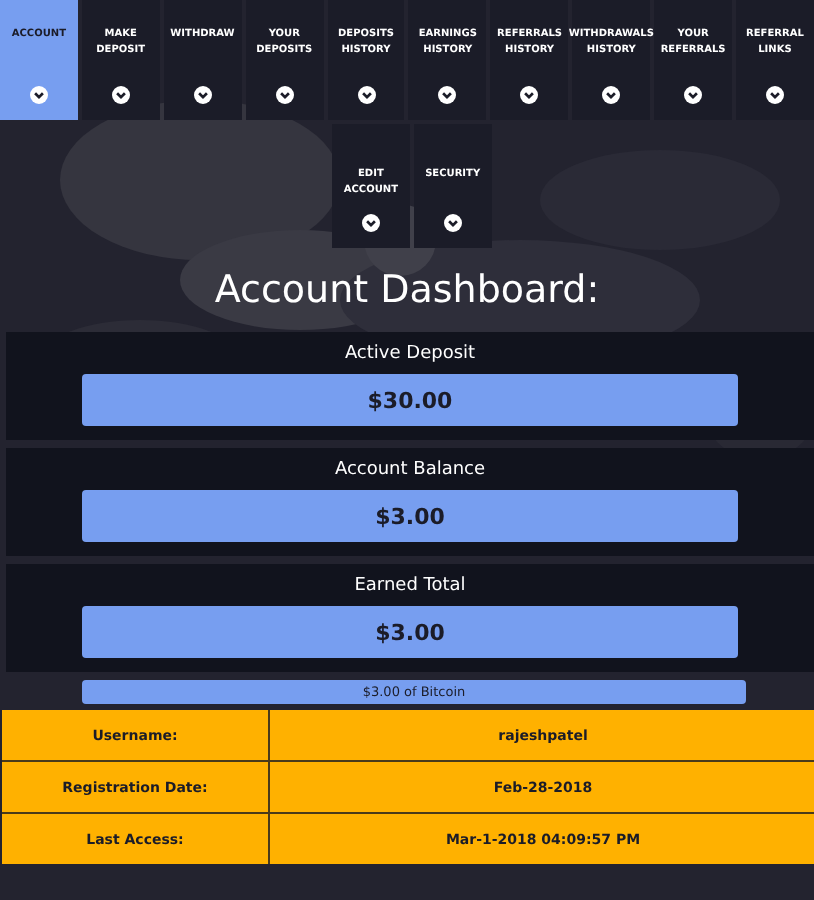 The height and width of the screenshot is (900, 814). Describe the element at coordinates (410, 586) in the screenshot. I see `stat-label: Earned Total` at that location.